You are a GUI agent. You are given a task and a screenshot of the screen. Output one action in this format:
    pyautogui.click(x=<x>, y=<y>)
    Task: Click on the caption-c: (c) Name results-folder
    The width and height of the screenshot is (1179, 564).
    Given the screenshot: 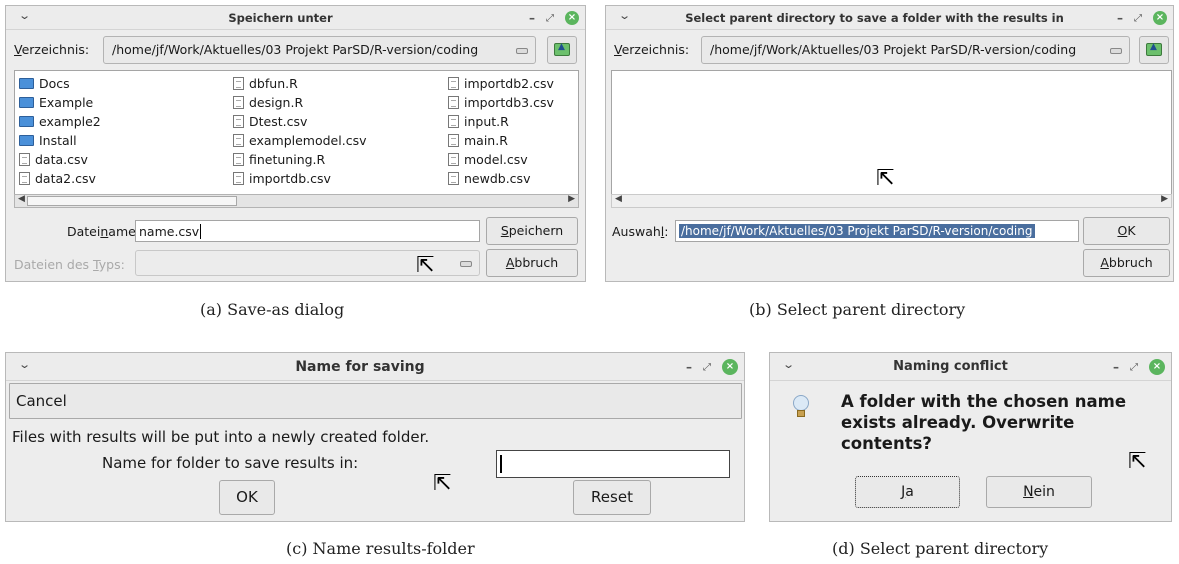 What is the action you would take?
    pyautogui.click(x=380, y=548)
    